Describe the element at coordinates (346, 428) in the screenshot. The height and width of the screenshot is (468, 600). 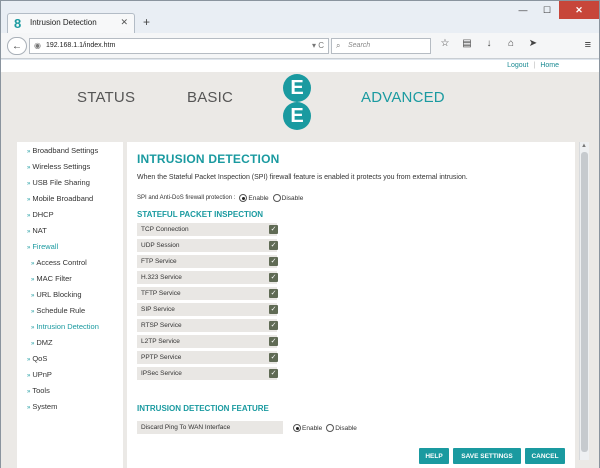
I see `discard-disable-label: Disable` at that location.